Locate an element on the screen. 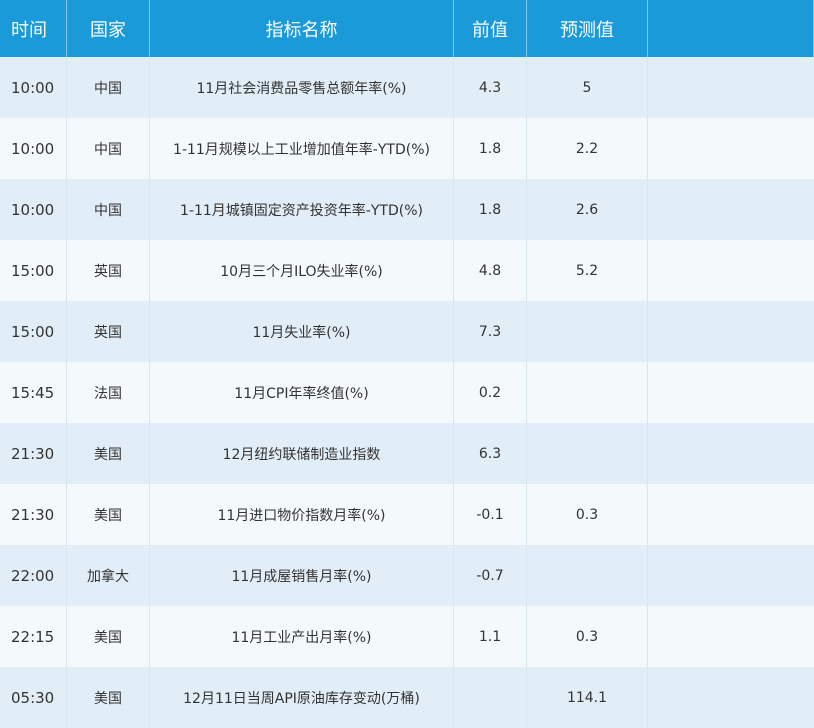  cell-time: 22:15 is located at coordinates (33, 636).